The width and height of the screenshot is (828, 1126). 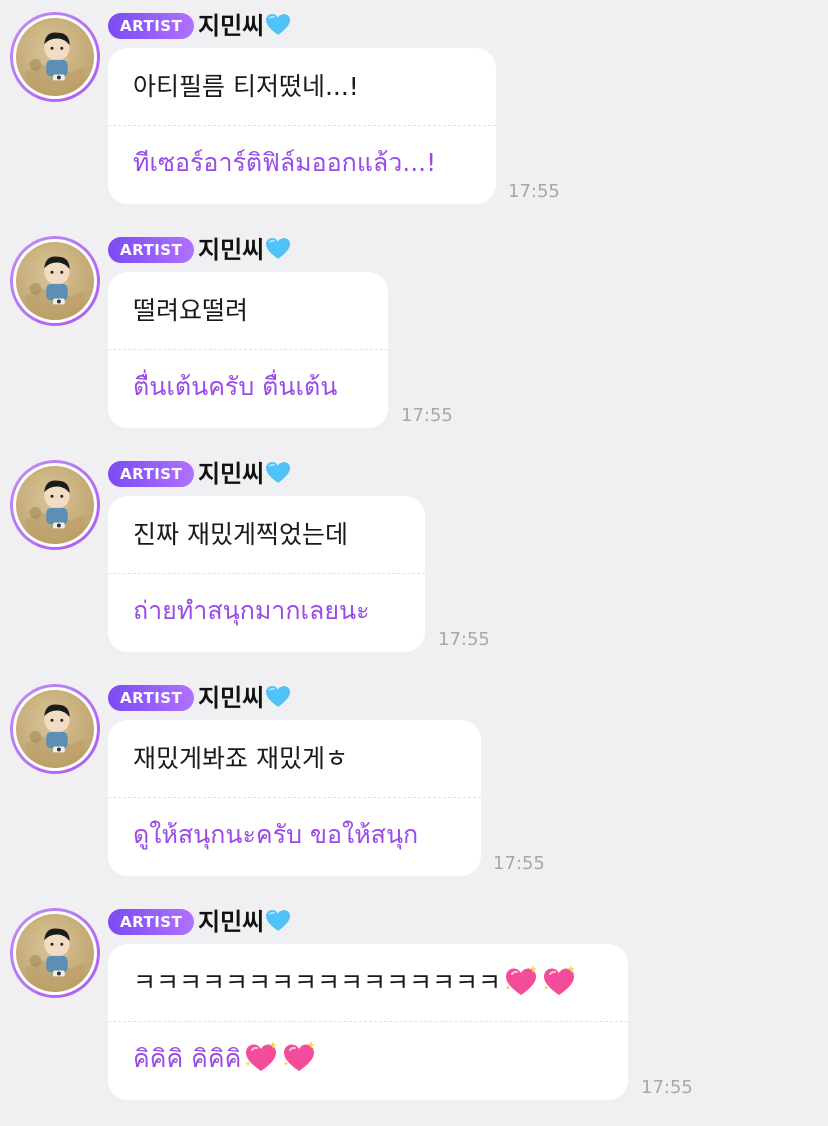 What do you see at coordinates (317, 982) in the screenshot?
I see `original-message-text: ㅋㅋㅋㅋㅋㅋㅋㅋㅋㅋㅋㅋㅋㅋㅋㅋ` at bounding box center [317, 982].